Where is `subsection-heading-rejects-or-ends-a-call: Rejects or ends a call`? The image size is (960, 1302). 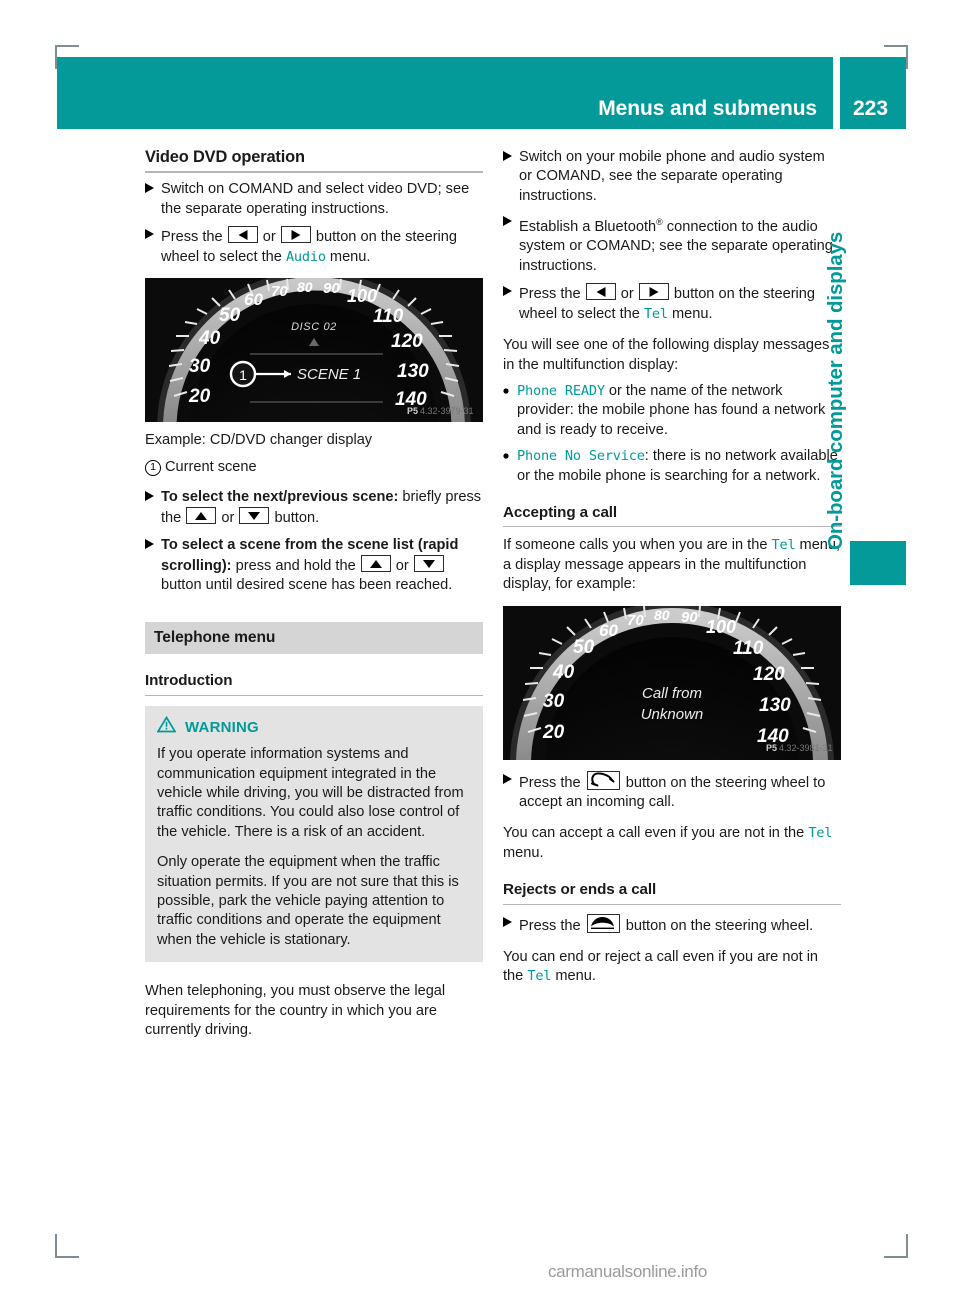
subsection-heading-rejects-or-ends-a-call: Rejects or ends a call is located at coordinates (672, 892).